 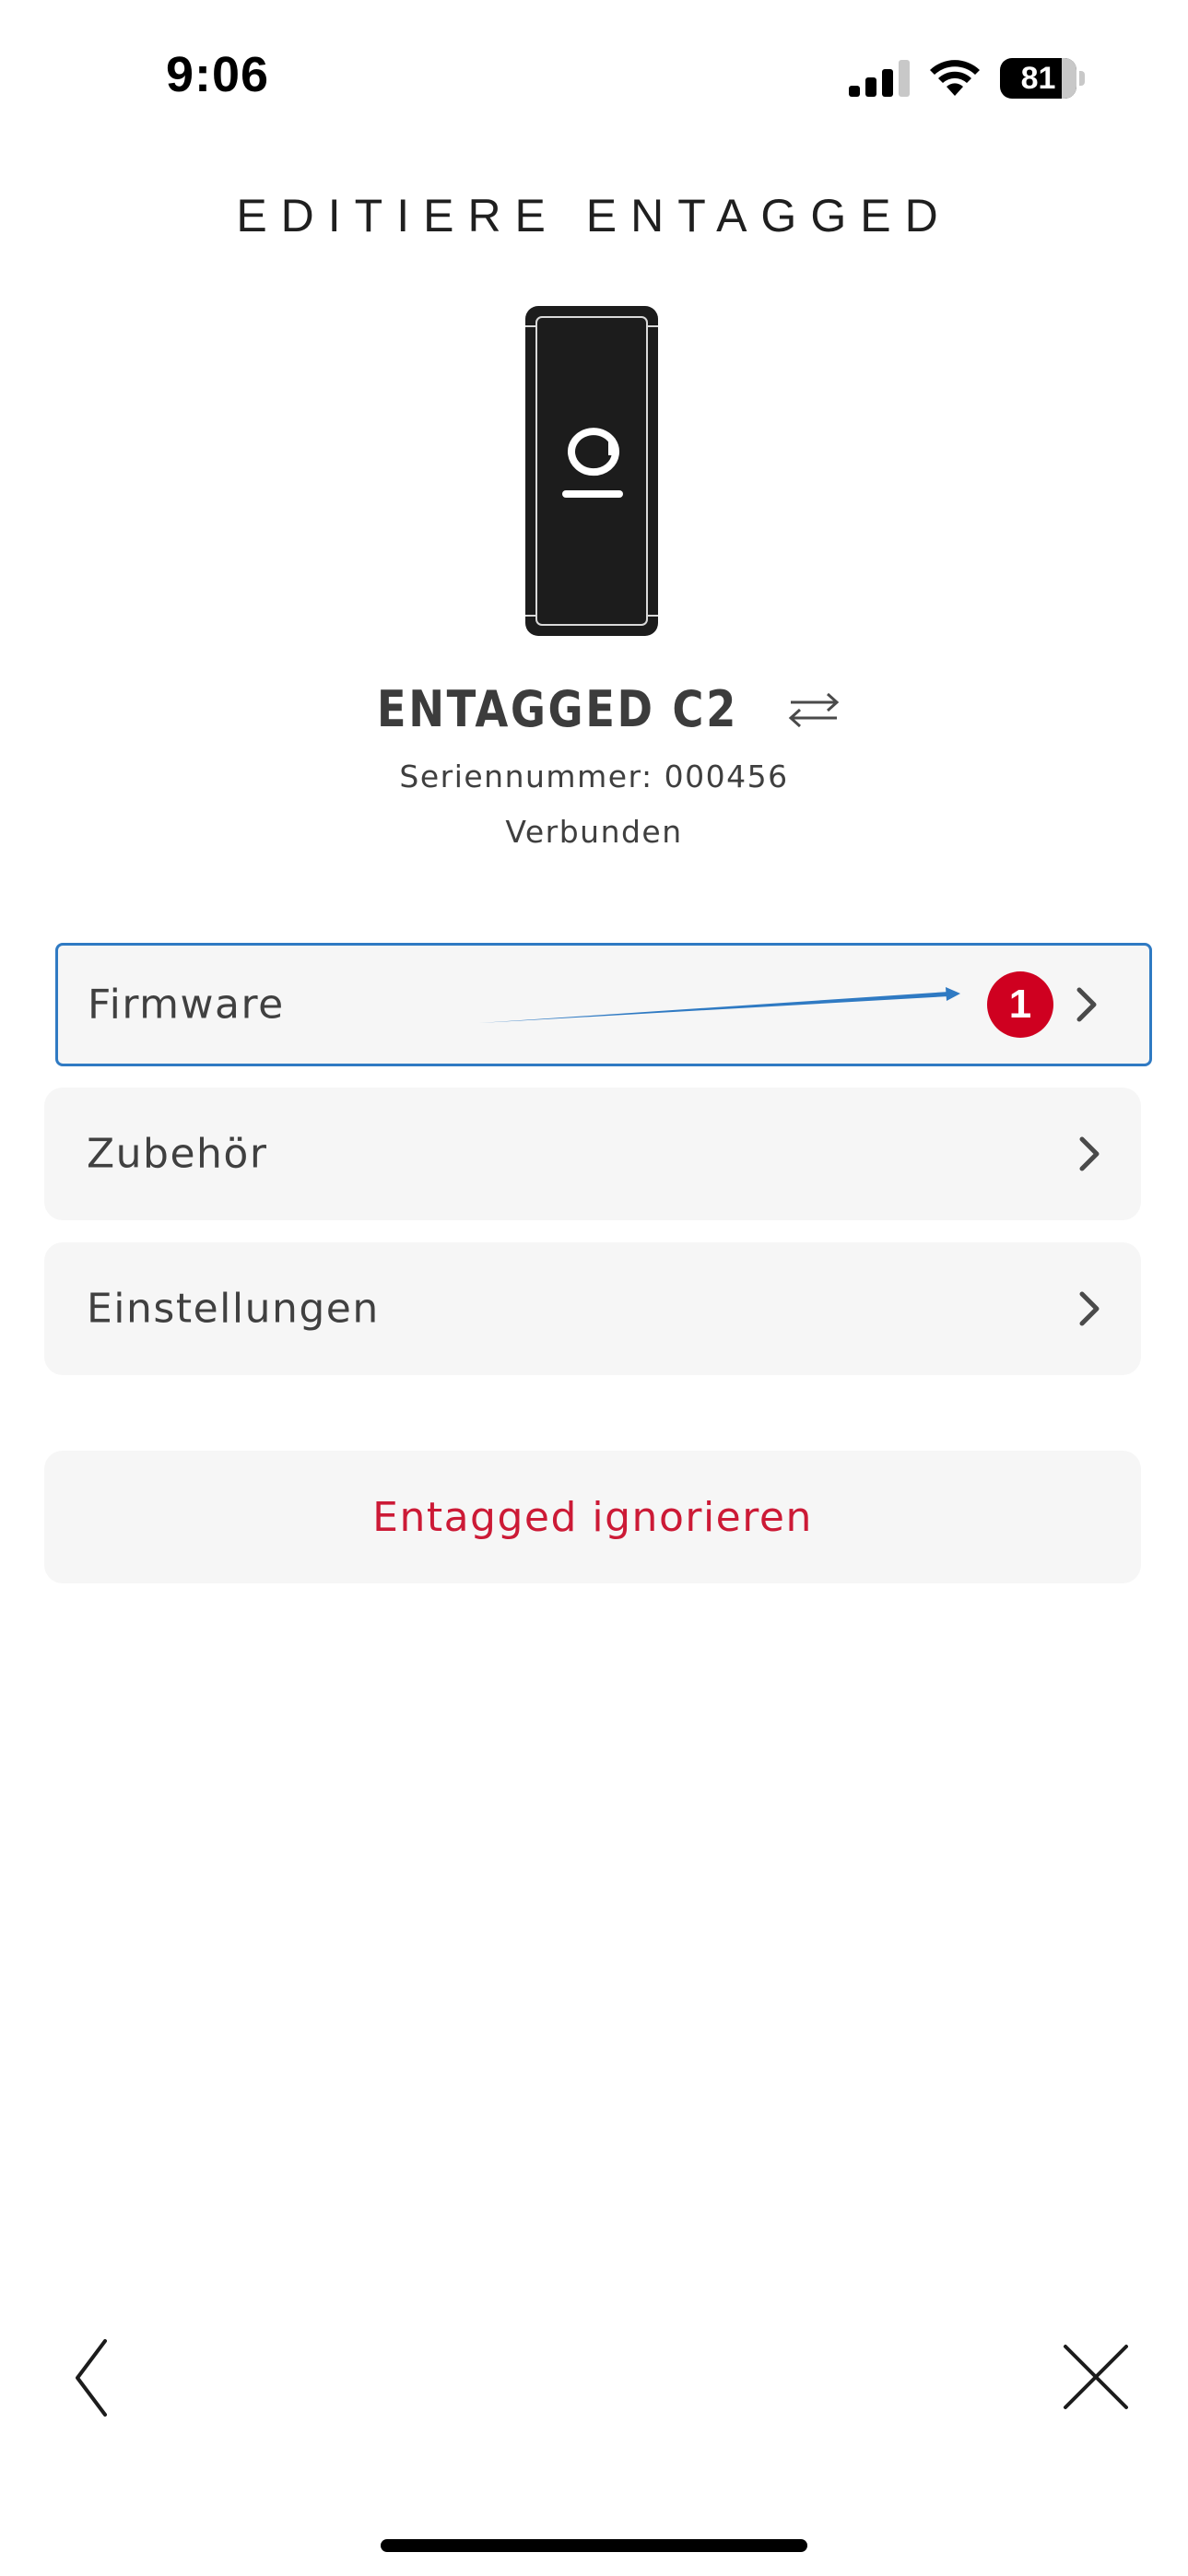 I want to click on entagged-device-icon, so click(x=591, y=471).